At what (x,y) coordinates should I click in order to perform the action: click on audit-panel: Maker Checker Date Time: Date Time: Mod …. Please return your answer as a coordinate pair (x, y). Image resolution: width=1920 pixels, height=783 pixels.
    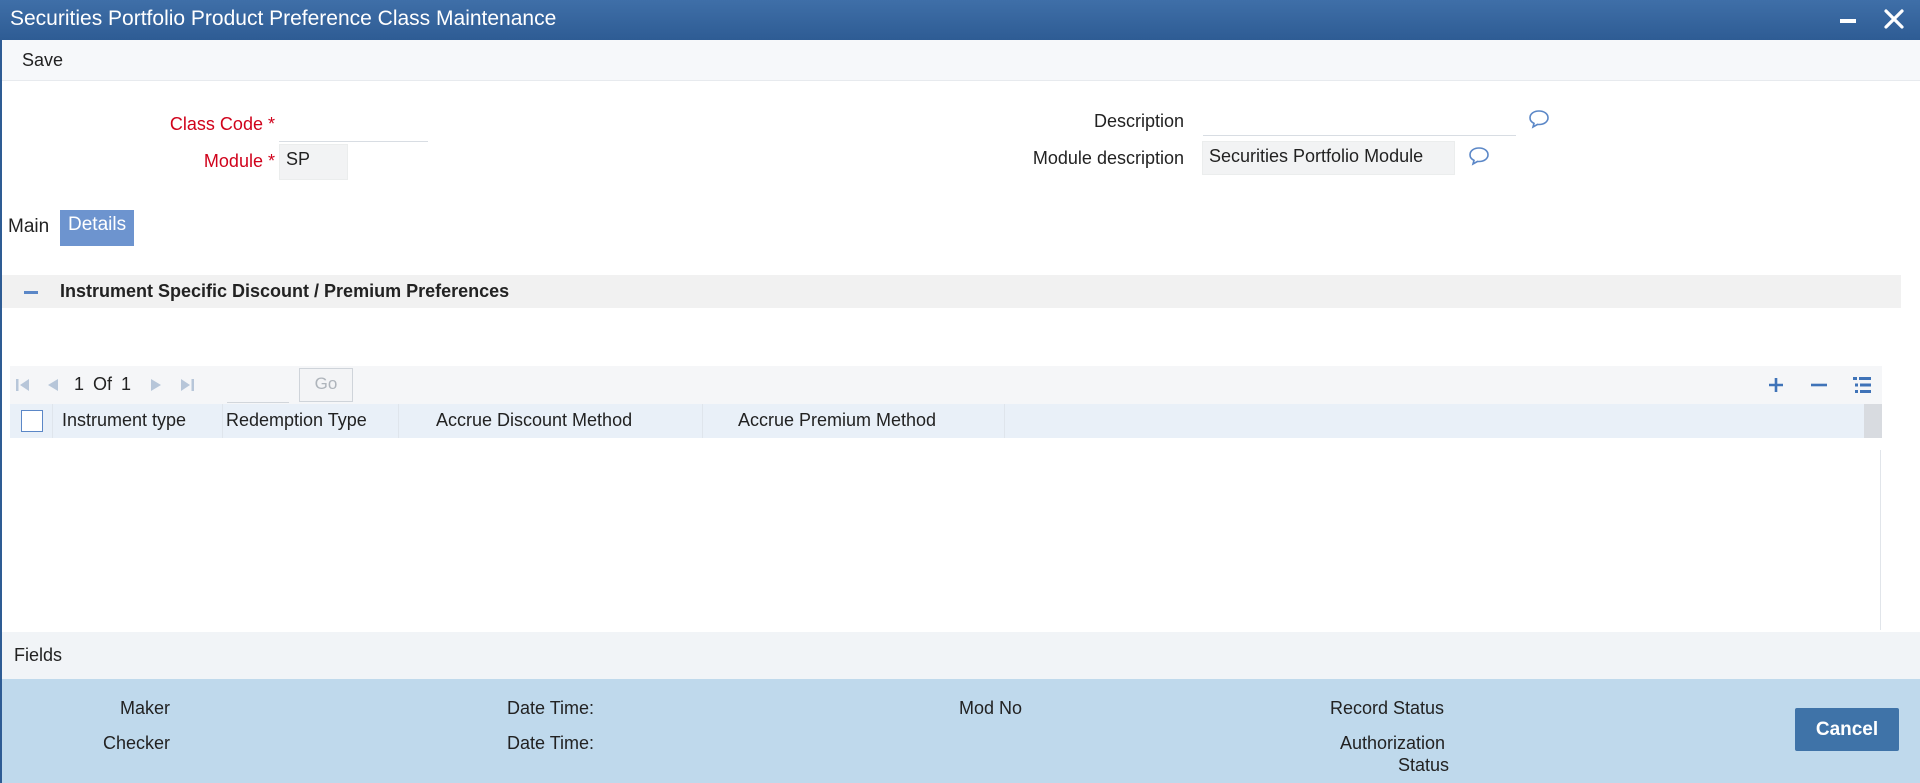
    Looking at the image, I should click on (961, 731).